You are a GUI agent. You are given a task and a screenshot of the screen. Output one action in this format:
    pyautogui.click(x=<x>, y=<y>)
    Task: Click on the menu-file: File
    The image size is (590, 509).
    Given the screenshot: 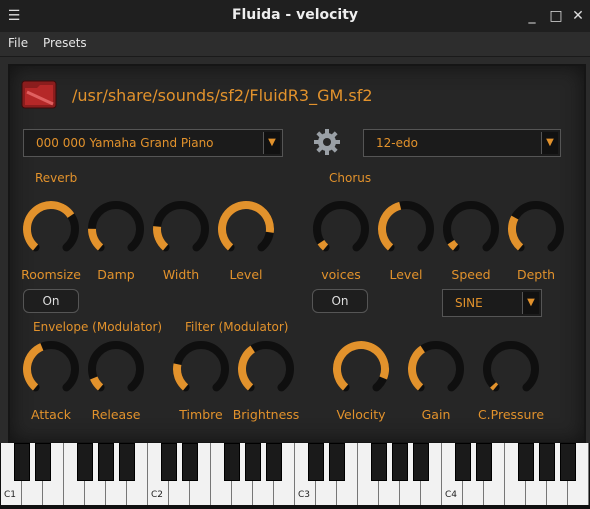 What is the action you would take?
    pyautogui.click(x=18, y=43)
    